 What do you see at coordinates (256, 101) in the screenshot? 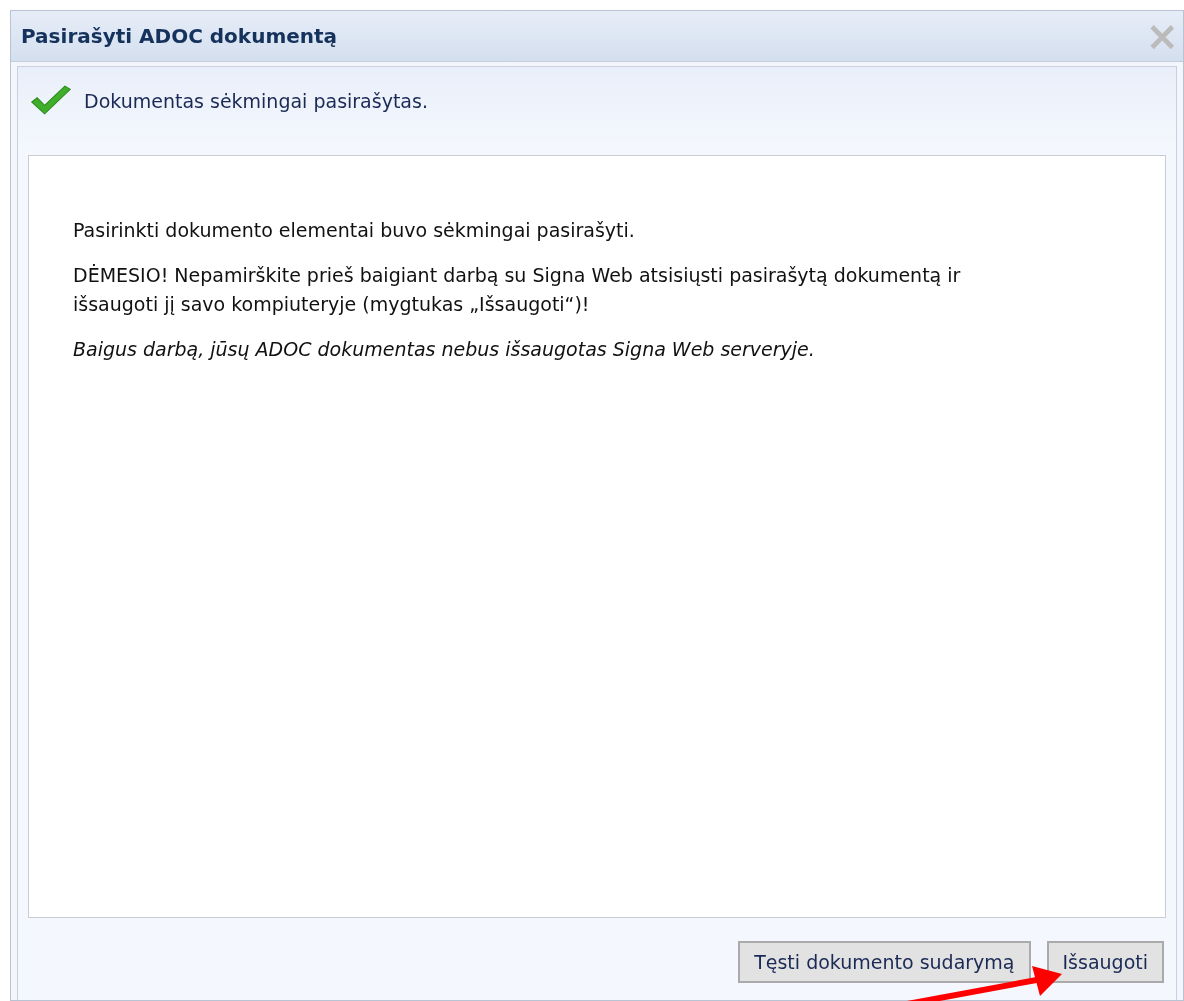
I see `status-message: Dokumentas sėkmingai pasirašytas.` at bounding box center [256, 101].